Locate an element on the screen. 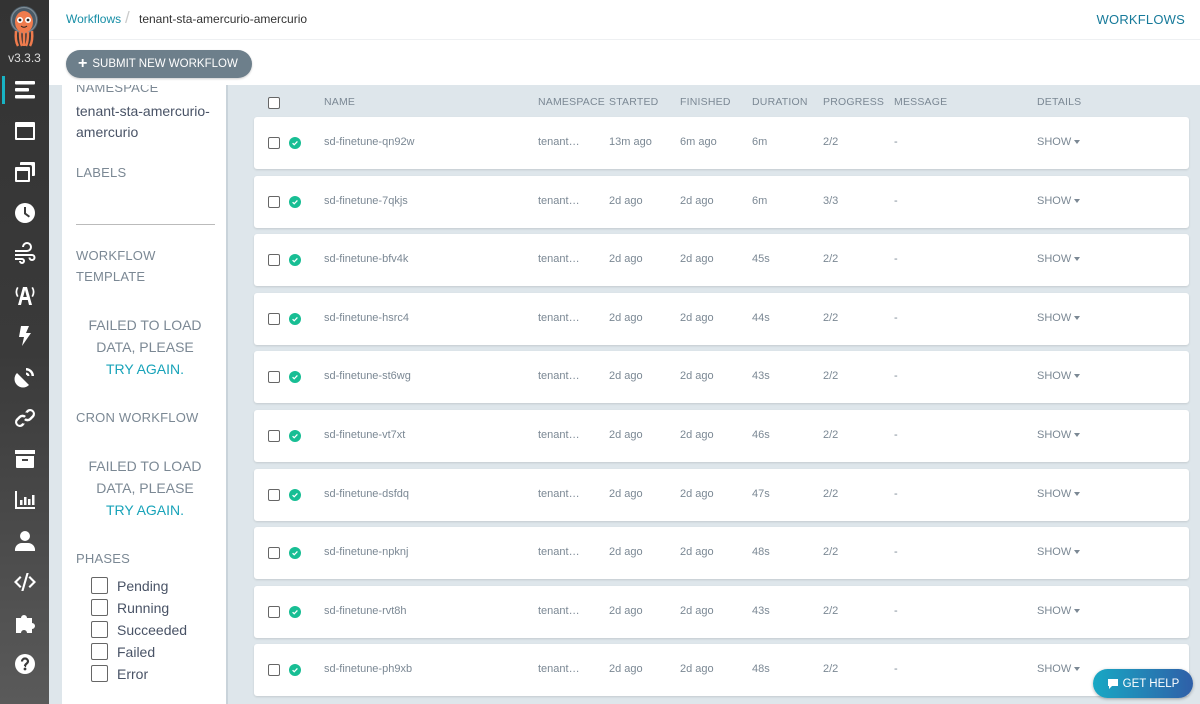 The width and height of the screenshot is (1200, 704). labels-input-underline is located at coordinates (145, 224).